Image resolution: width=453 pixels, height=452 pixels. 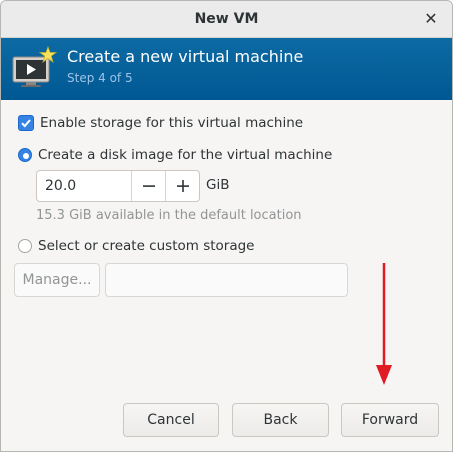 What do you see at coordinates (185, 56) in the screenshot?
I see `header-title: Create a new virtual machine` at bounding box center [185, 56].